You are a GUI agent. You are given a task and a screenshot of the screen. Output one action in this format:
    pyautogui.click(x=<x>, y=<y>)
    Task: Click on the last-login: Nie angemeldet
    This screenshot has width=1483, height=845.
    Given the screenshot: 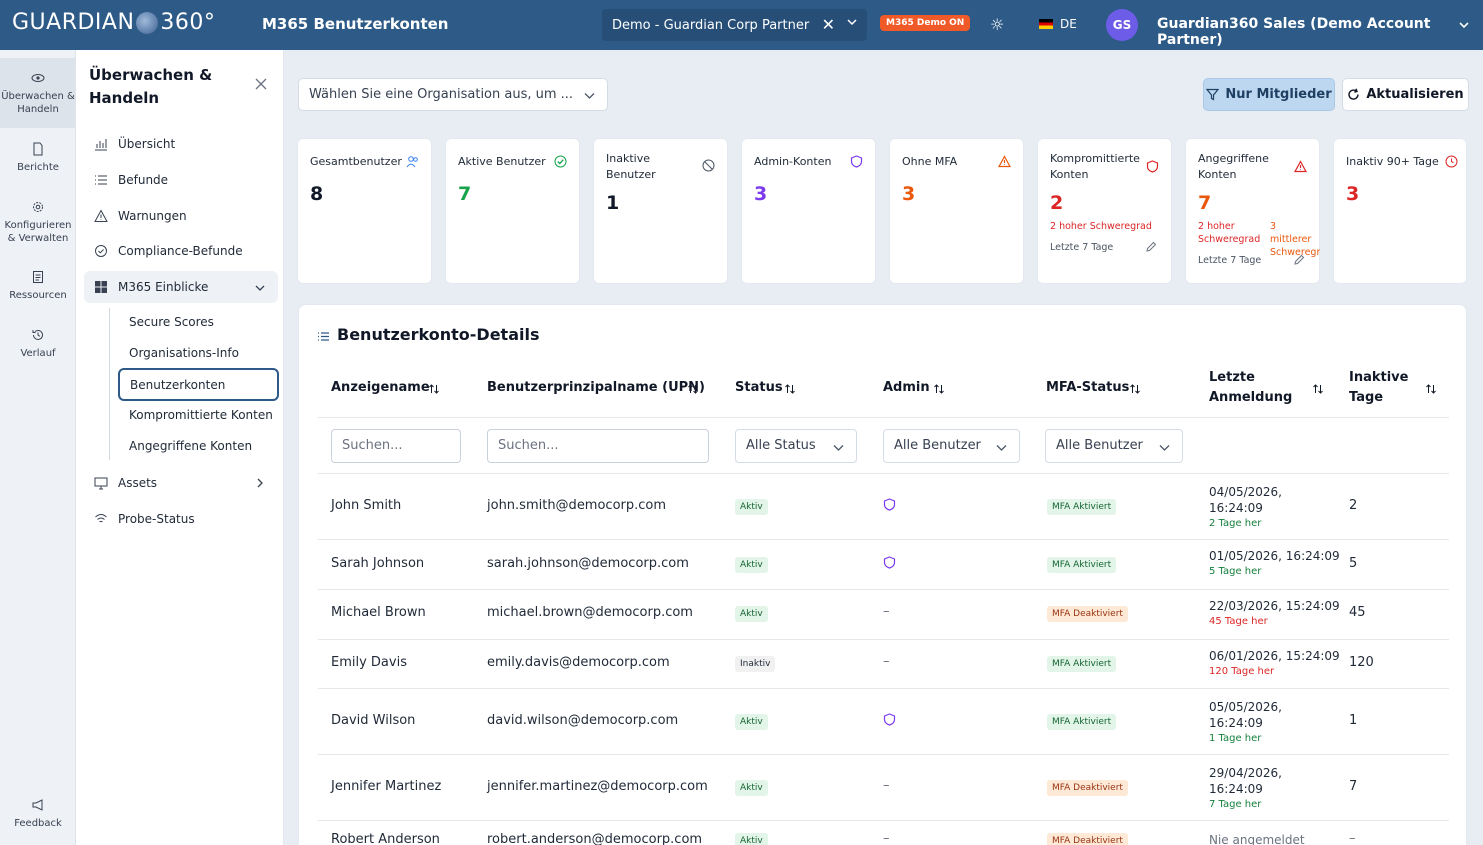 What is the action you would take?
    pyautogui.click(x=1257, y=839)
    